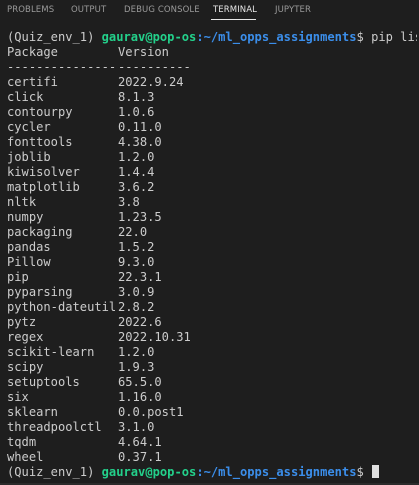  What do you see at coordinates (212, 367) in the screenshot?
I see `package-row: scipy 1.9.3` at bounding box center [212, 367].